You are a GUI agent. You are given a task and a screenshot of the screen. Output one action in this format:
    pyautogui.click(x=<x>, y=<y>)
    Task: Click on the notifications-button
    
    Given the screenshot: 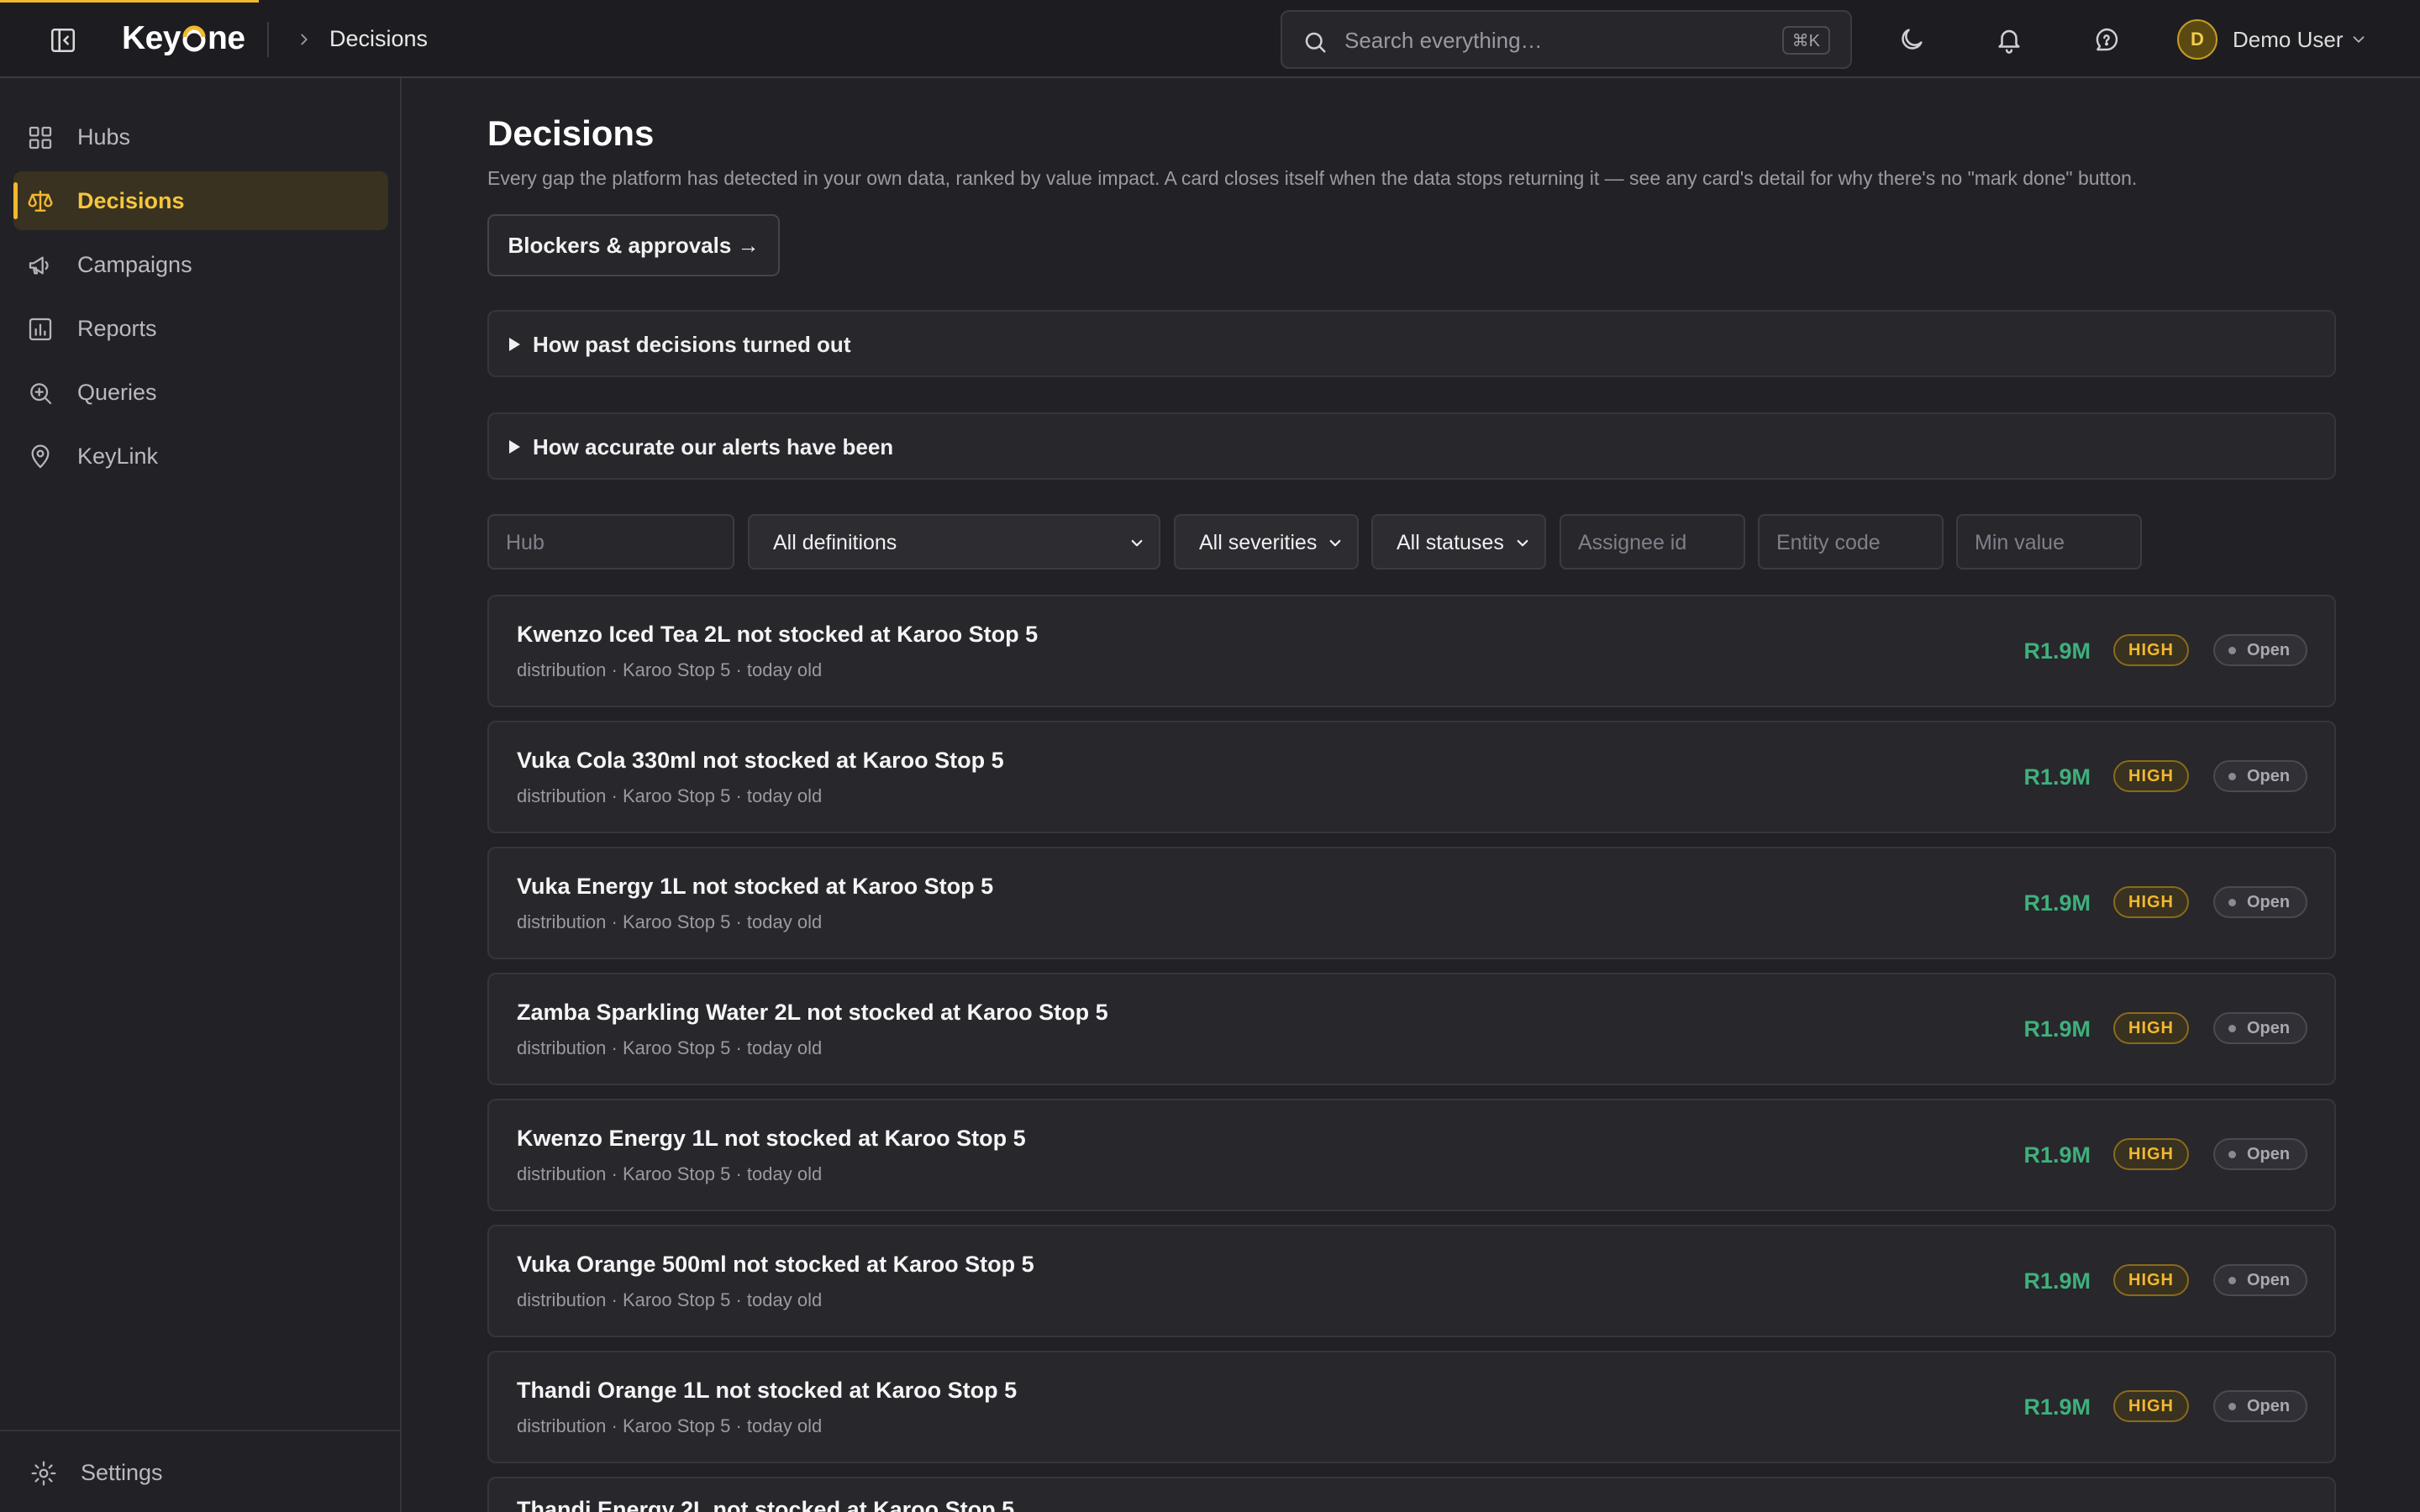 What is the action you would take?
    pyautogui.click(x=2009, y=39)
    